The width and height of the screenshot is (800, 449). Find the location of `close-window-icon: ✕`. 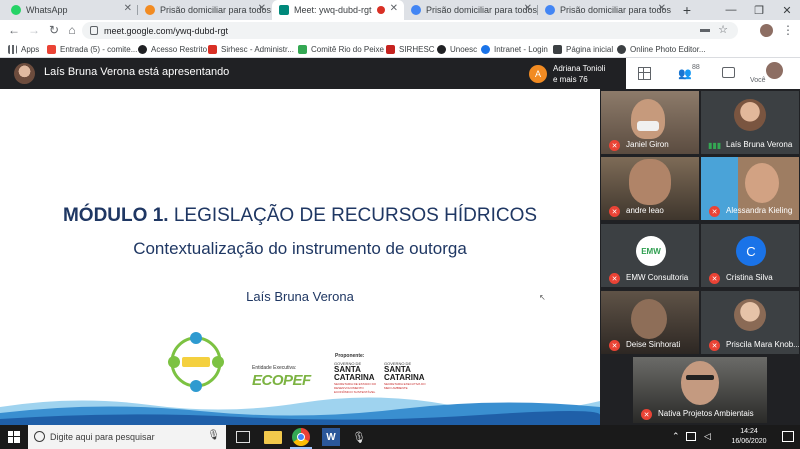

close-window-icon: ✕ is located at coordinates (786, 10).